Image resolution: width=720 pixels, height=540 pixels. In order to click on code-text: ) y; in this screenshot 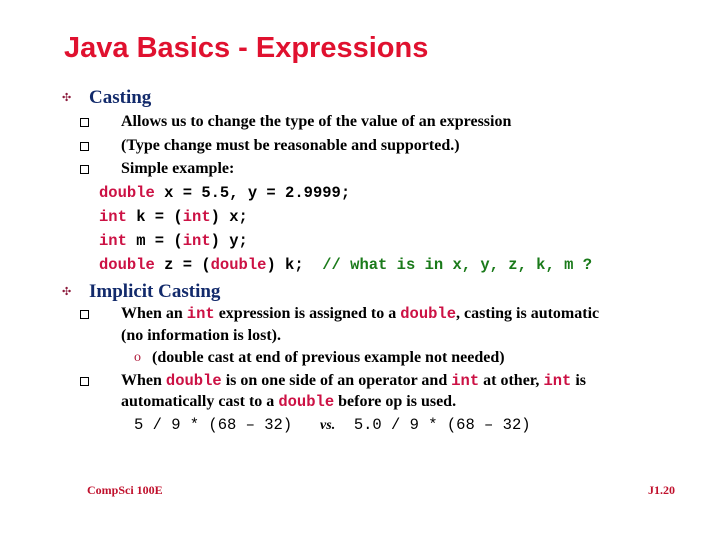, I will do `click(229, 241)`.